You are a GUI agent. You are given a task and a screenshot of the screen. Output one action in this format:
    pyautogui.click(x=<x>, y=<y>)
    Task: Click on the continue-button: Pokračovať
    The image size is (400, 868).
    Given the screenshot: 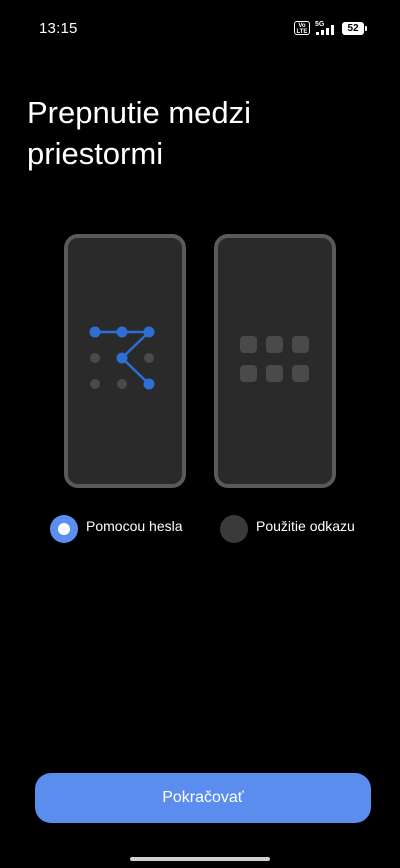 What is the action you would take?
    pyautogui.click(x=203, y=798)
    